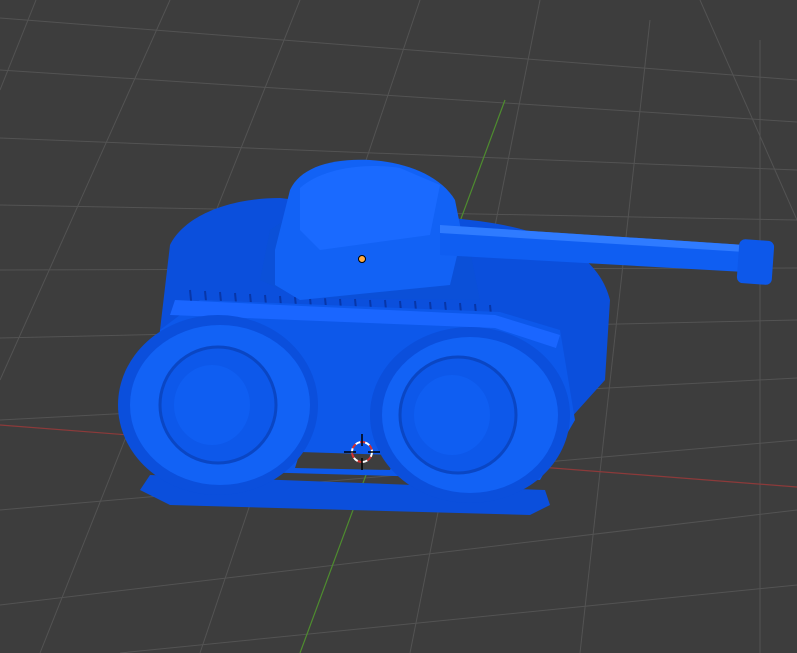 The image size is (797, 653). What do you see at coordinates (470, 415) in the screenshot?
I see `tank-wheel-rear` at bounding box center [470, 415].